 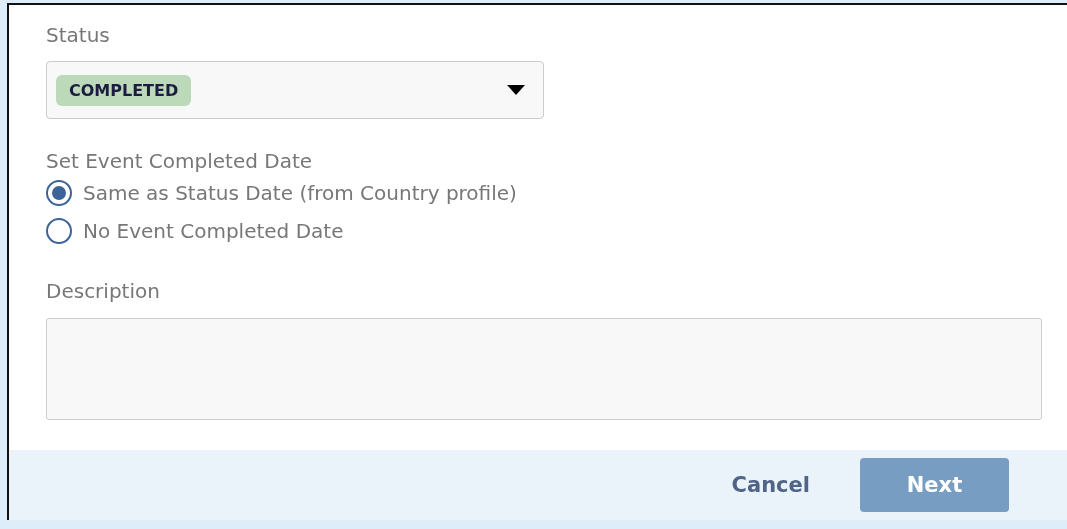 I want to click on status-tag: COMPLETED, so click(x=124, y=90).